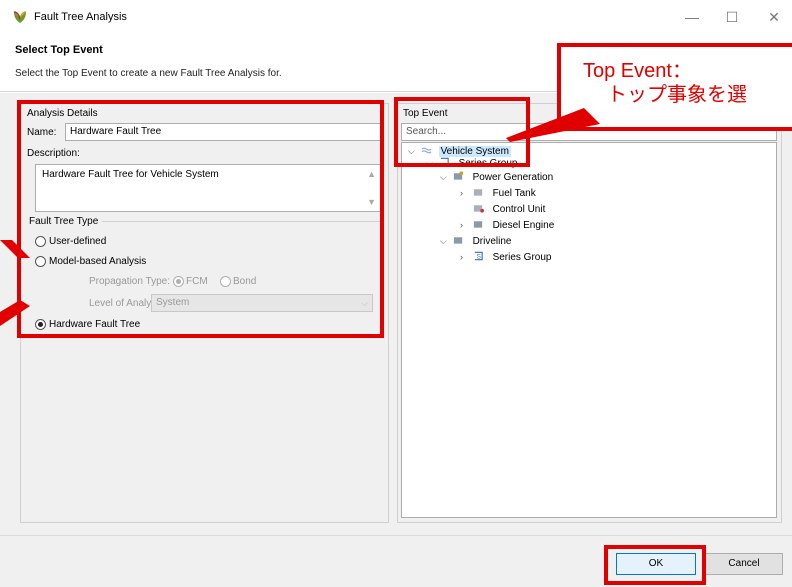 This screenshot has height=587, width=792. I want to click on series-group-icon: S, so click(478, 256).